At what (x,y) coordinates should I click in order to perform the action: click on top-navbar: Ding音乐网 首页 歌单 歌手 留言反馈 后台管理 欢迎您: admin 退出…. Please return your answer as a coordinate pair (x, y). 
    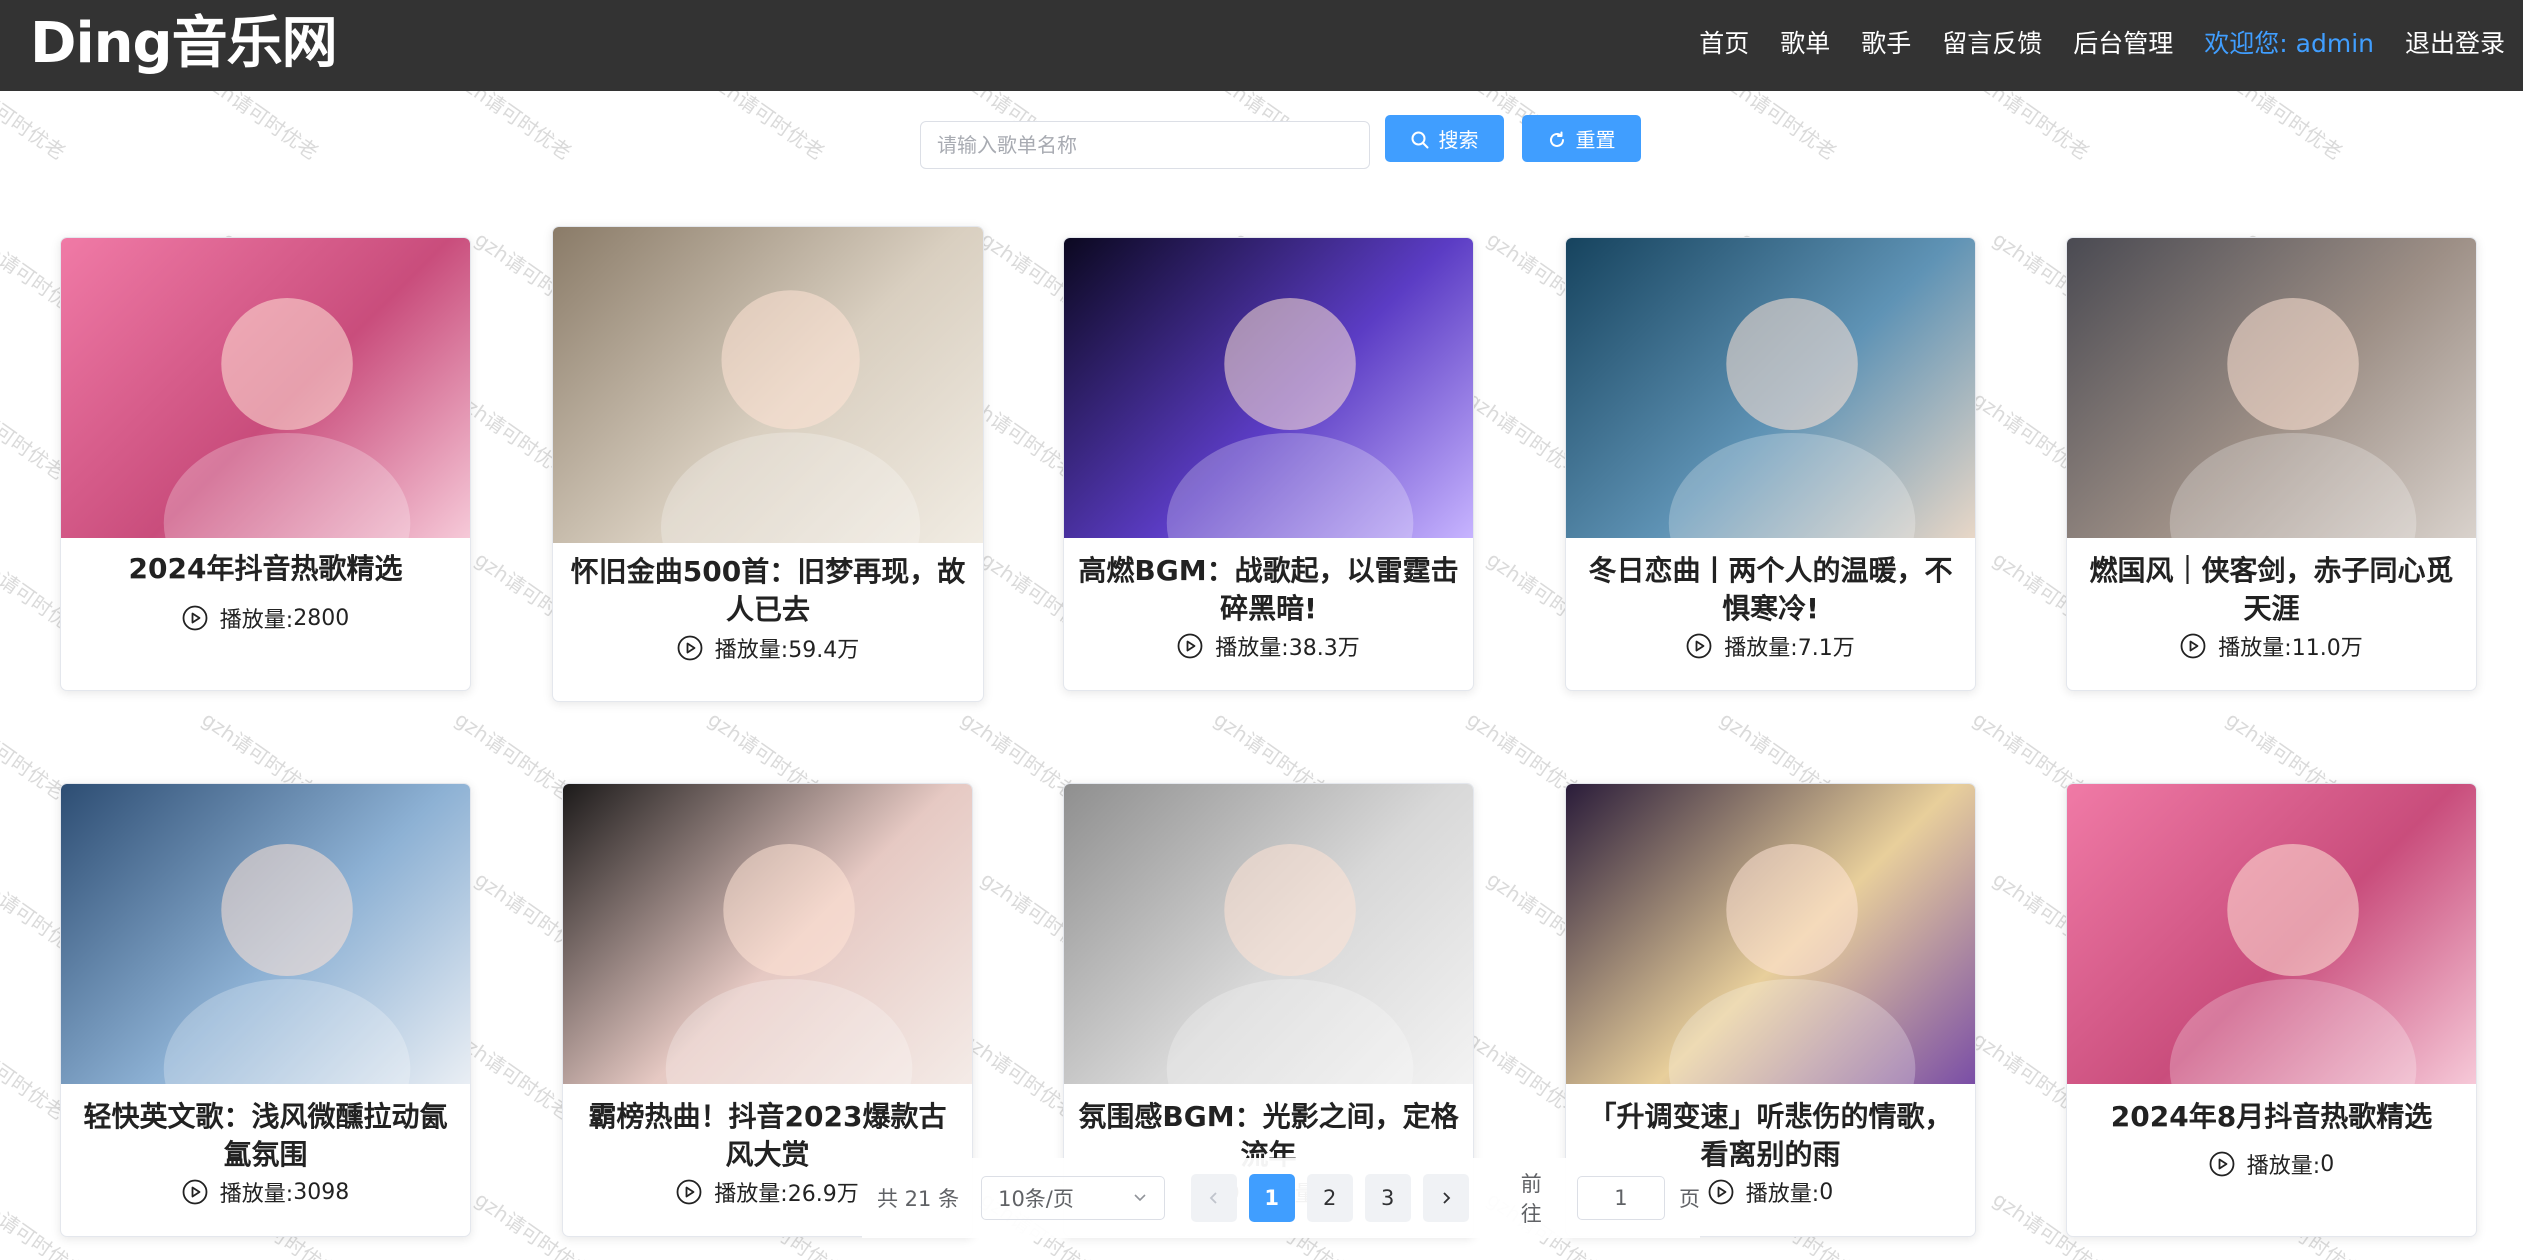
    Looking at the image, I should click on (1261, 45).